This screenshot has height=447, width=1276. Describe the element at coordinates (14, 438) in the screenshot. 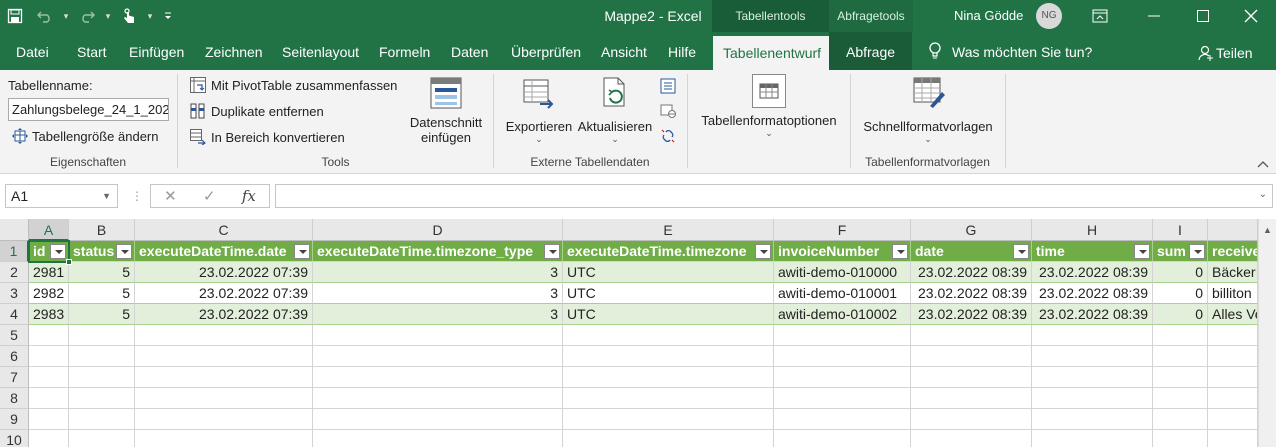

I see `row-header-10: 10` at that location.